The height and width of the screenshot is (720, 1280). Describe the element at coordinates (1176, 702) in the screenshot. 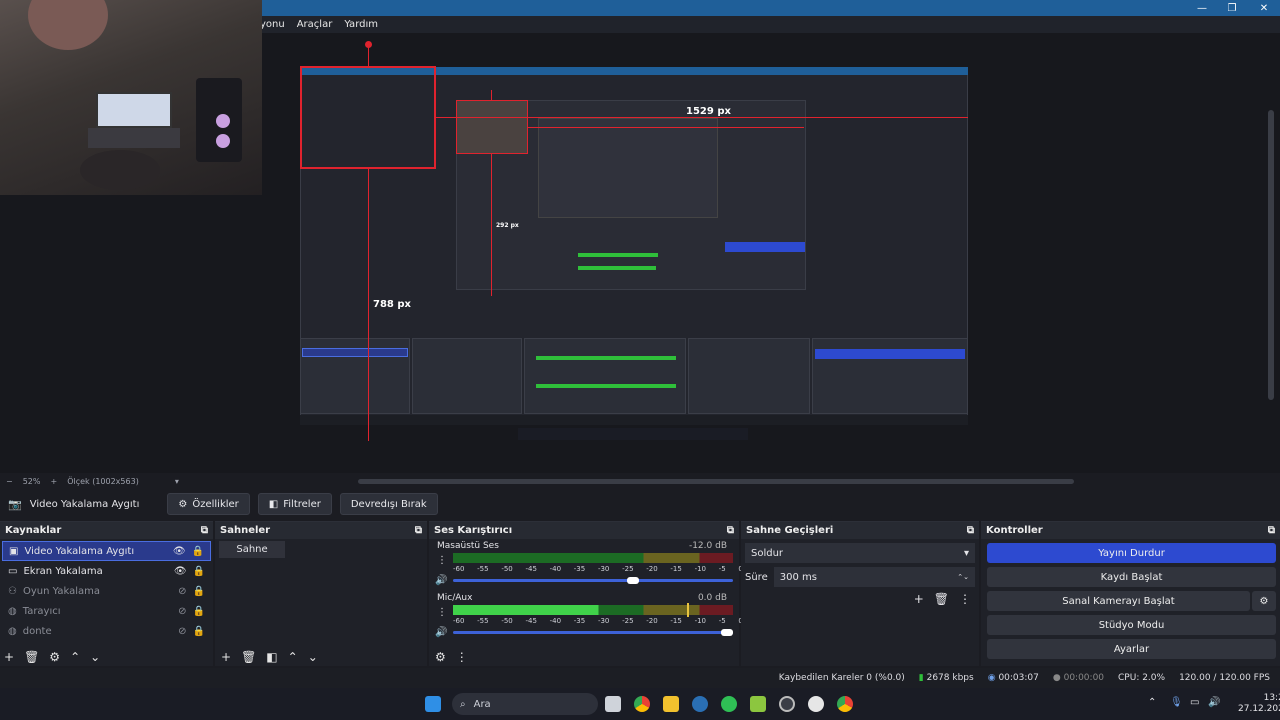

I see `microphone-icon: 🎙` at that location.